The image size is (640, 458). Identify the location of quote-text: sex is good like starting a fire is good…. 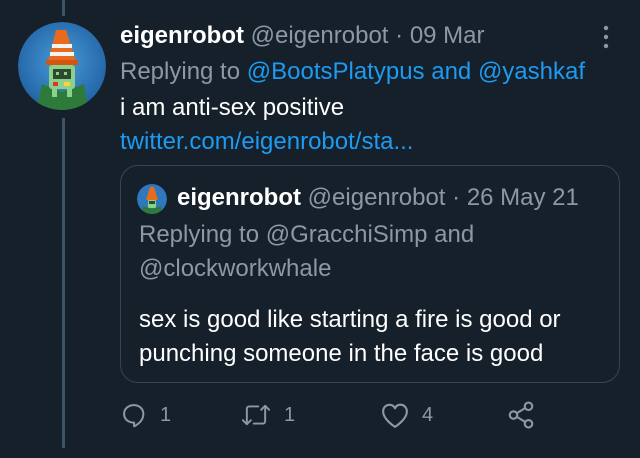
(350, 336).